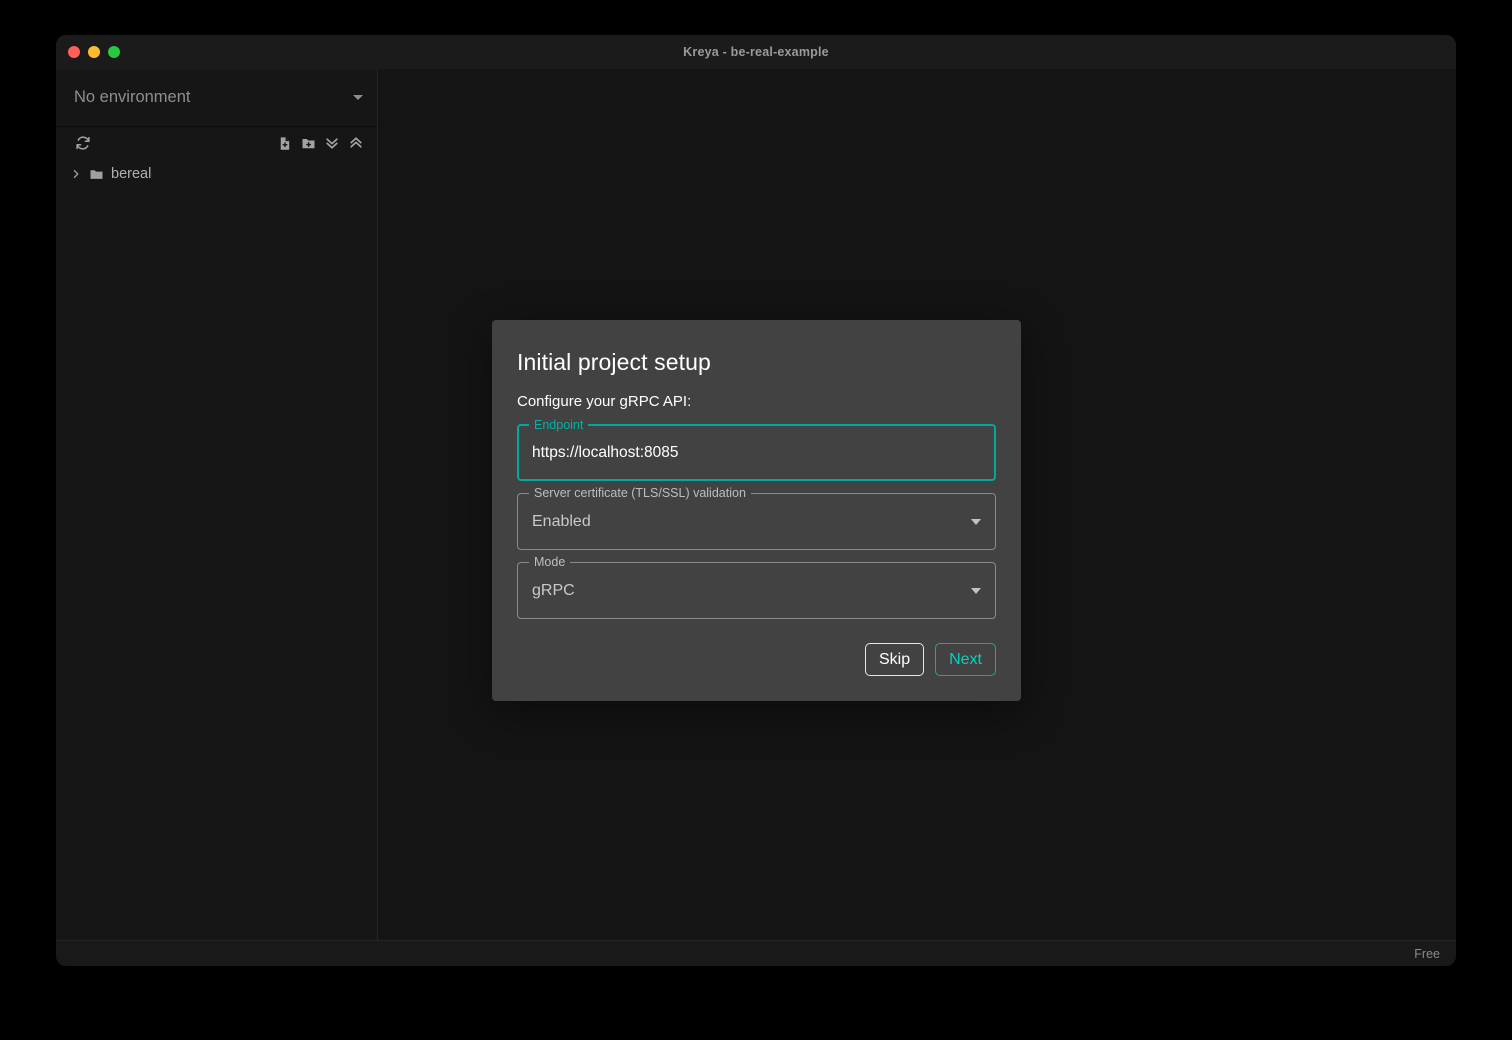 This screenshot has height=1040, width=1512. I want to click on new-file-icon, so click(284, 143).